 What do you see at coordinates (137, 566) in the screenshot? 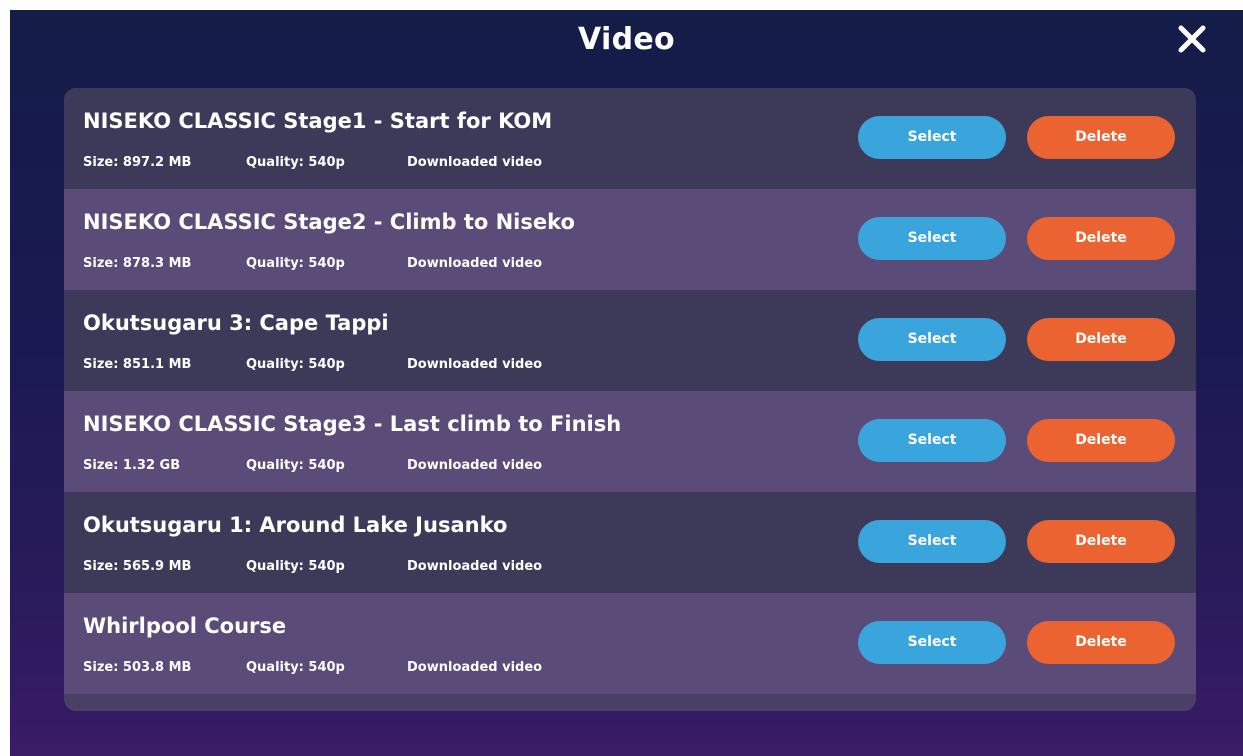
I see `video-size: Size: 565.9 MB` at bounding box center [137, 566].